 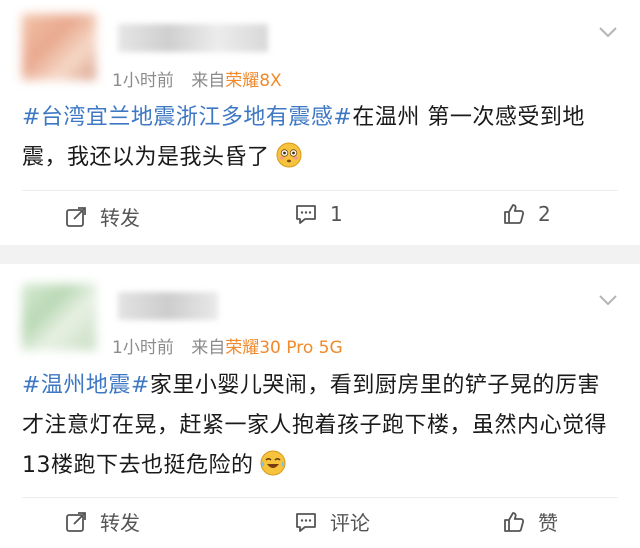 What do you see at coordinates (86, 385) in the screenshot?
I see `hashtag-link: #温州地震#` at bounding box center [86, 385].